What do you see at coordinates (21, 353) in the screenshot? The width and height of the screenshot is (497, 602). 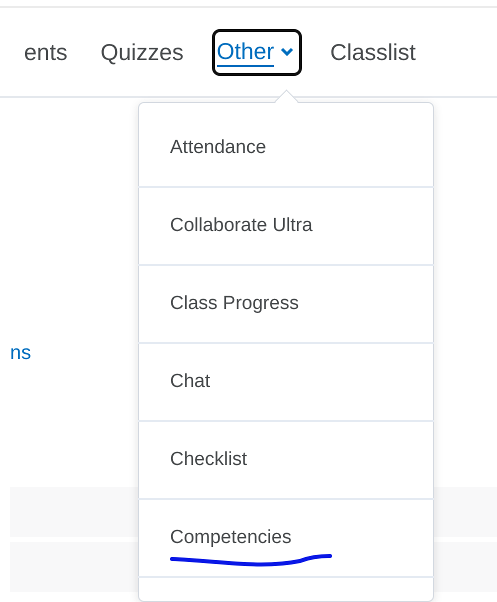 I see `content-link: ns` at bounding box center [21, 353].